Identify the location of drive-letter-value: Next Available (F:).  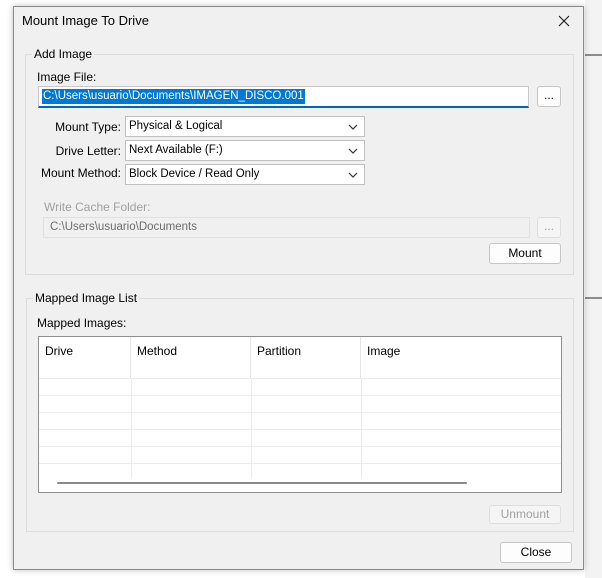
(176, 150).